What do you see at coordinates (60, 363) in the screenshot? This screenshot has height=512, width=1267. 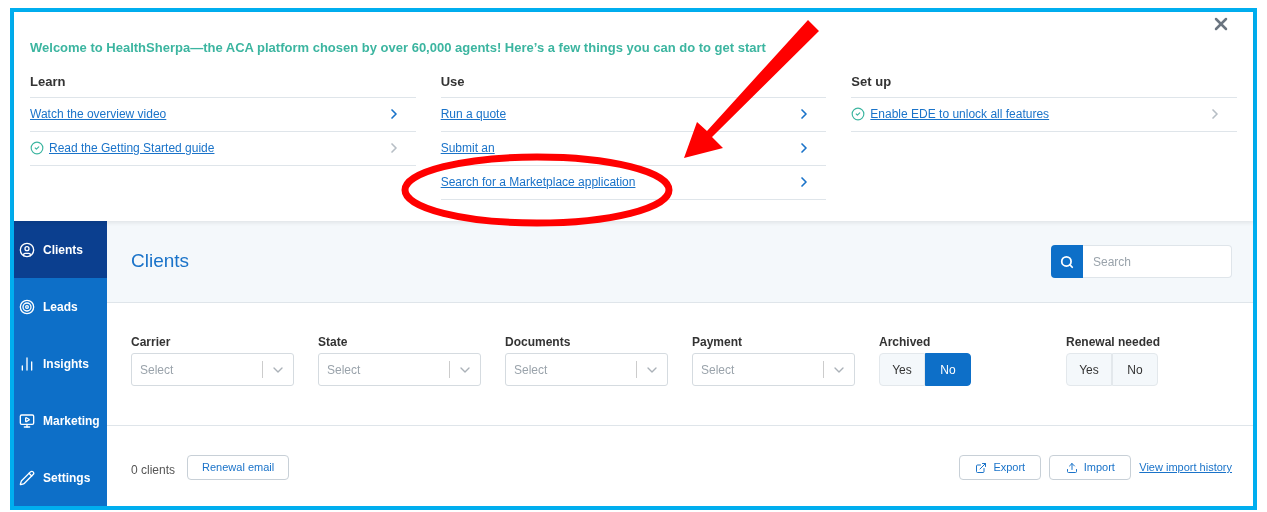 I see `sidebar-item: Insights` at bounding box center [60, 363].